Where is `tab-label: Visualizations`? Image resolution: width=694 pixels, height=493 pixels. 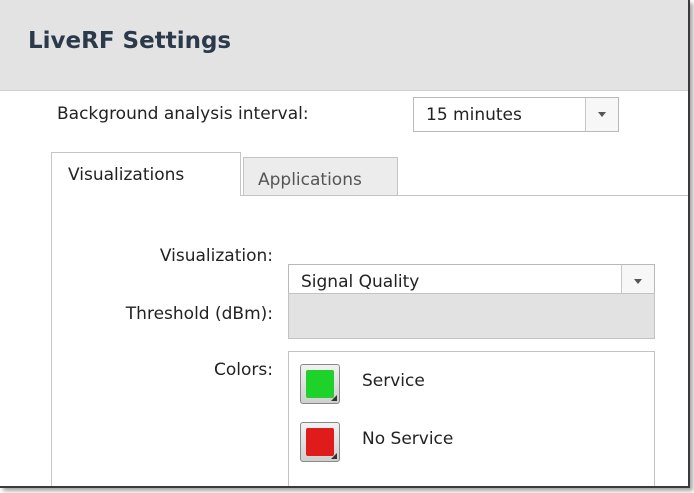
tab-label: Visualizations is located at coordinates (126, 175).